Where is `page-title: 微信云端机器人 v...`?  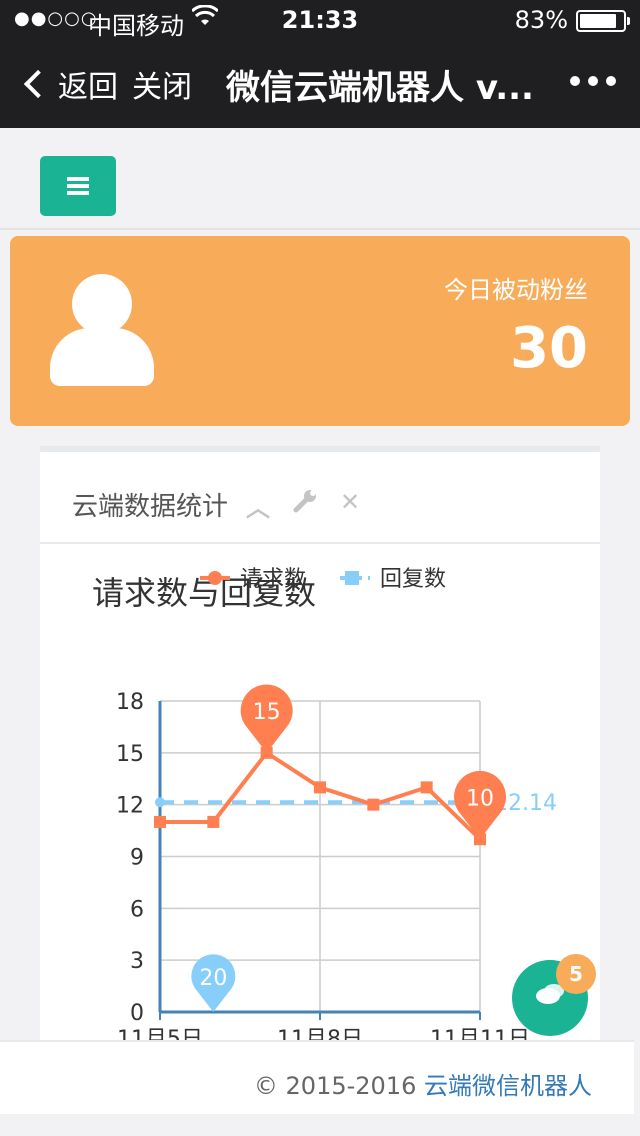 page-title: 微信云端机器人 v... is located at coordinates (380, 88).